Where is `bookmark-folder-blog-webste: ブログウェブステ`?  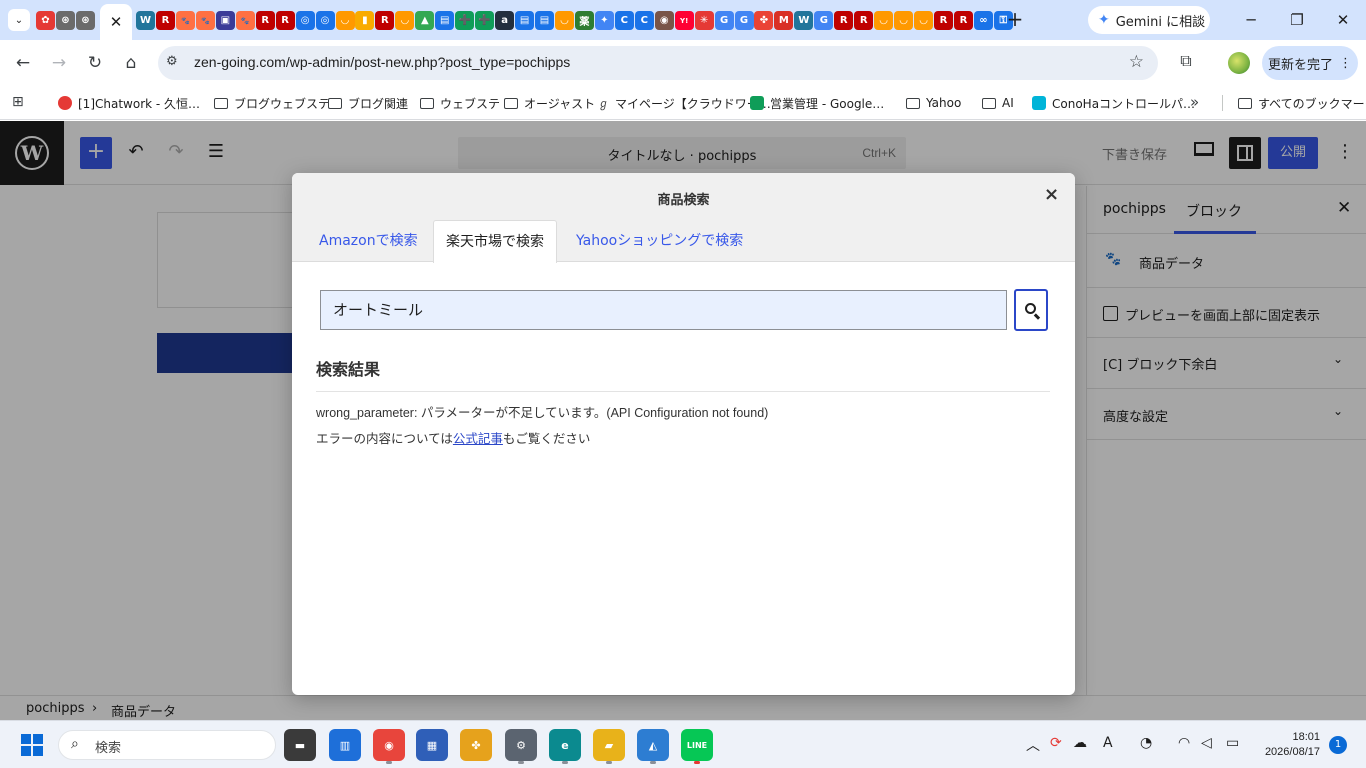
bookmark-folder-blog-webste: ブログウェブステ is located at coordinates (272, 103).